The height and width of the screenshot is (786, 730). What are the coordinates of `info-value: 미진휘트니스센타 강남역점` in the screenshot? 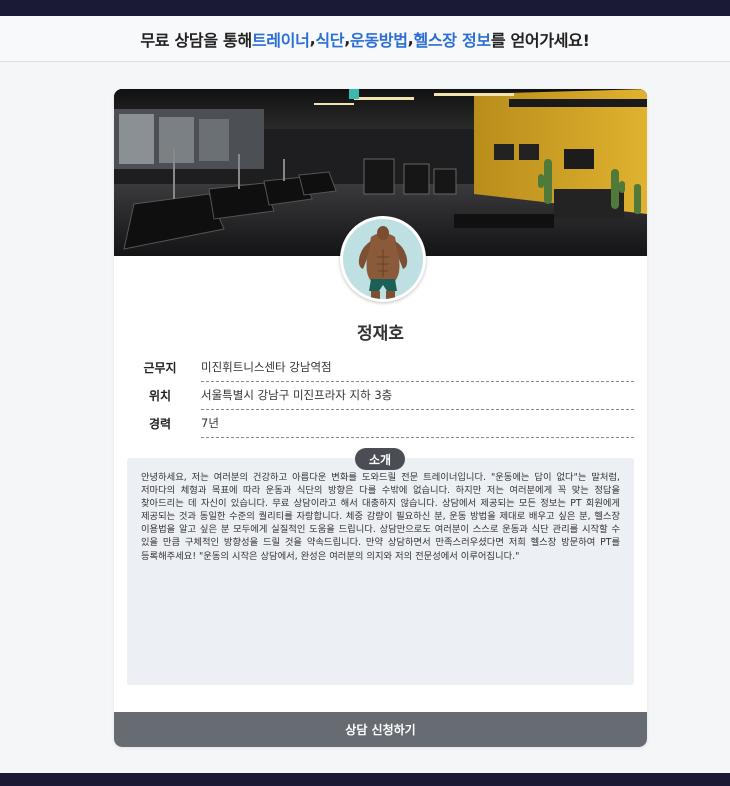 It's located at (417, 367).